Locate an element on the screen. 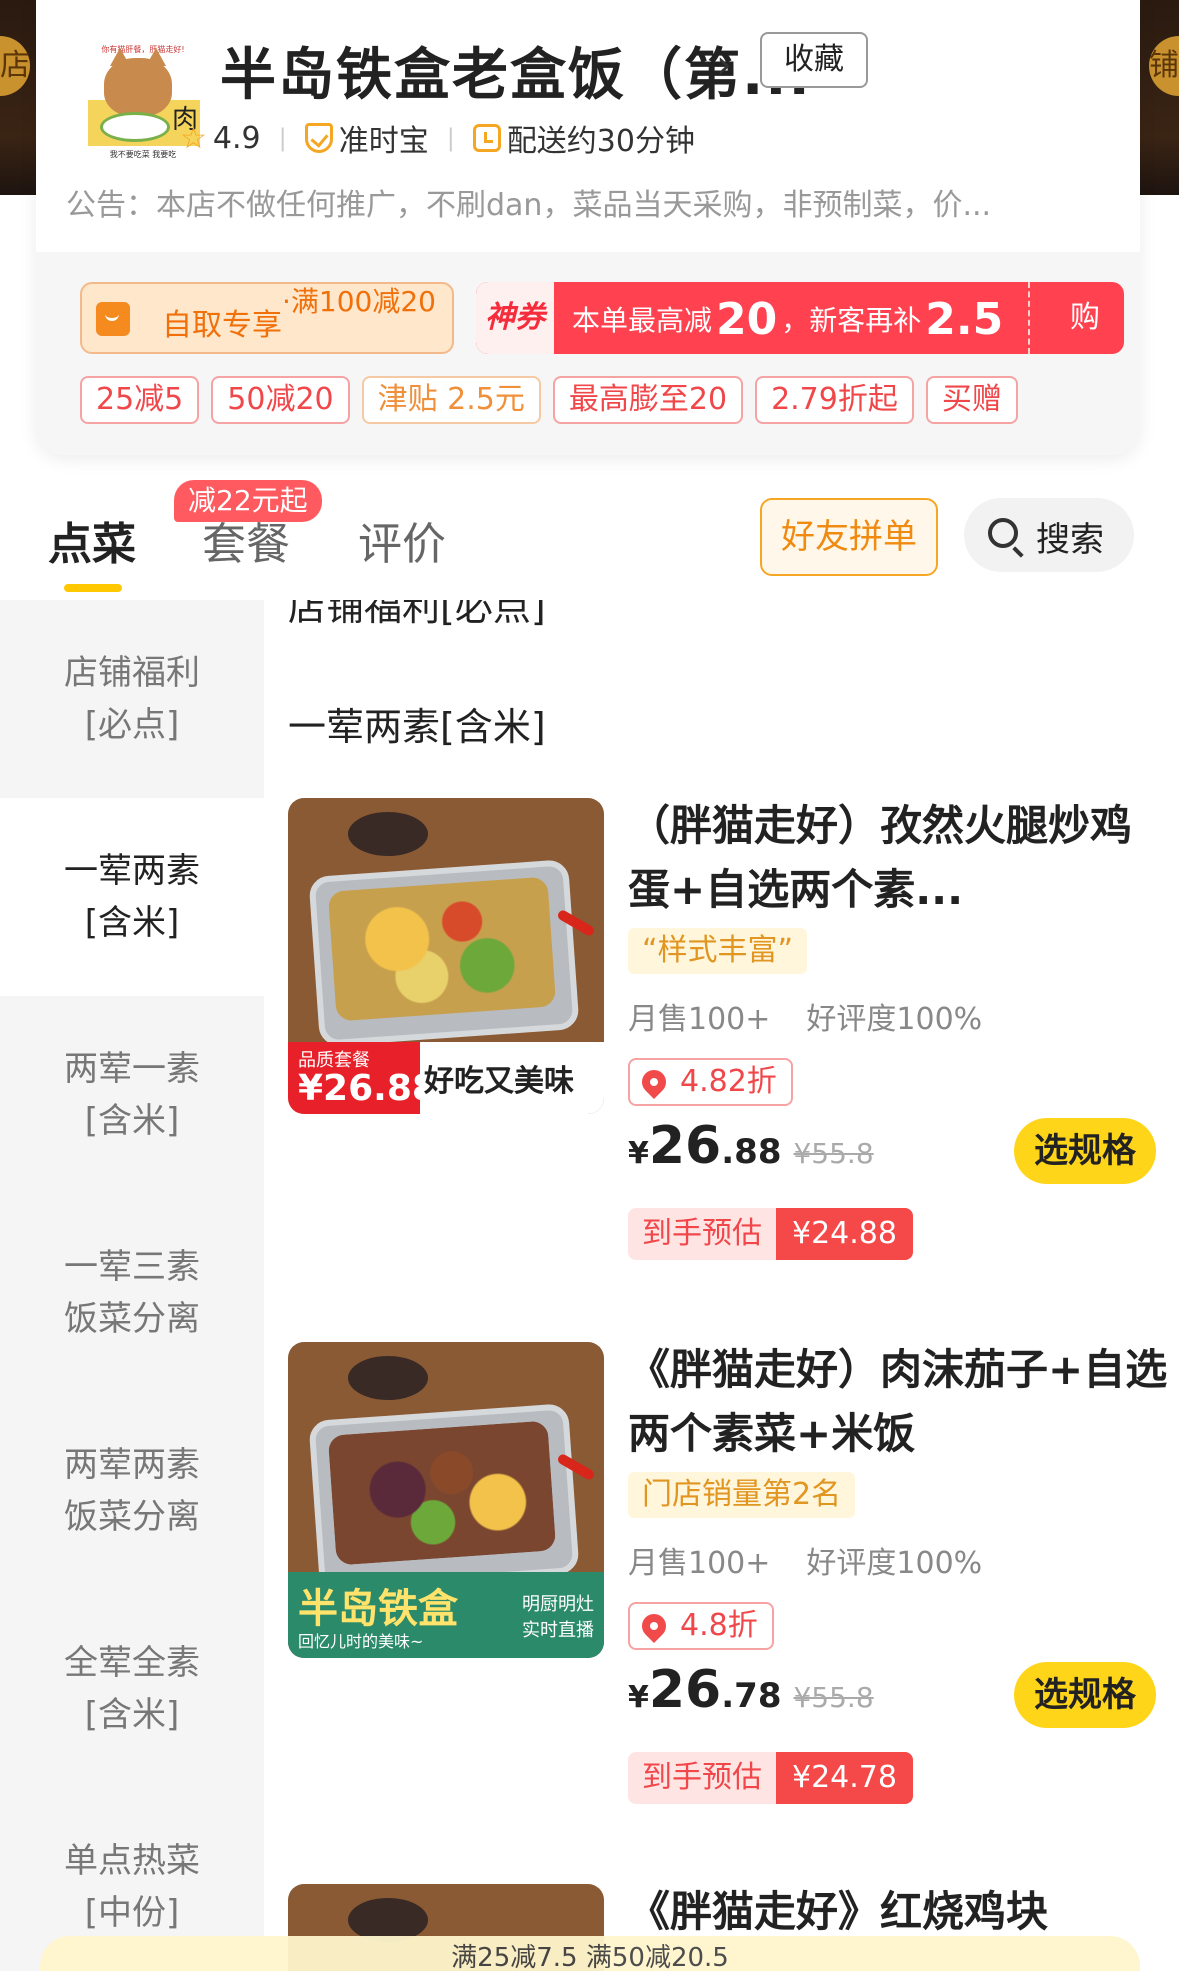 This screenshot has width=1179, height=1971. pickup-offer-text: ·满100减20 is located at coordinates (359, 301).